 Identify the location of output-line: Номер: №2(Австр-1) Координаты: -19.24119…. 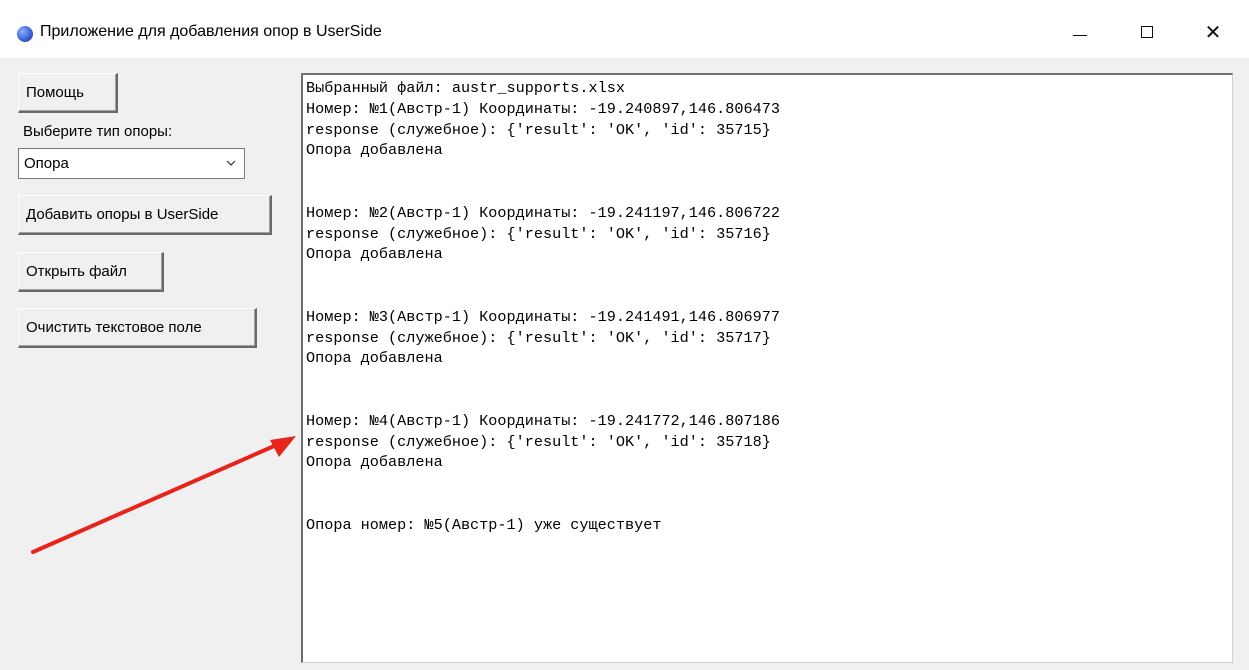
(543, 212).